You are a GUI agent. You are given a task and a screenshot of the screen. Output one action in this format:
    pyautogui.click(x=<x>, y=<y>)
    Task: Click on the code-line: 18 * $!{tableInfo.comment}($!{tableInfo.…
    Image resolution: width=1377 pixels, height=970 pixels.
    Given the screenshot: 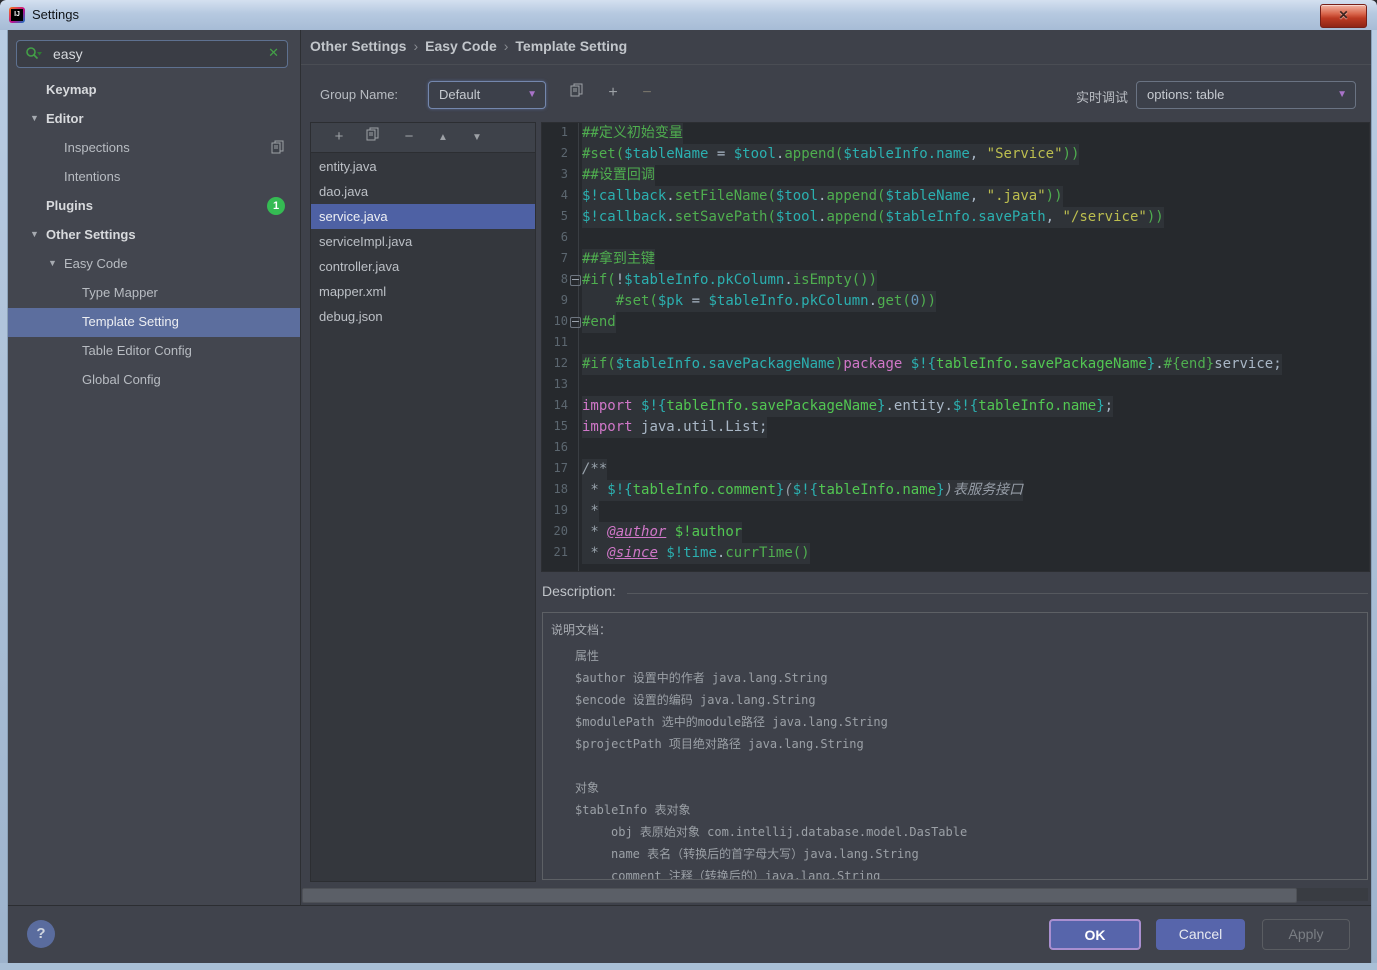 What is the action you would take?
    pyautogui.click(x=955, y=490)
    